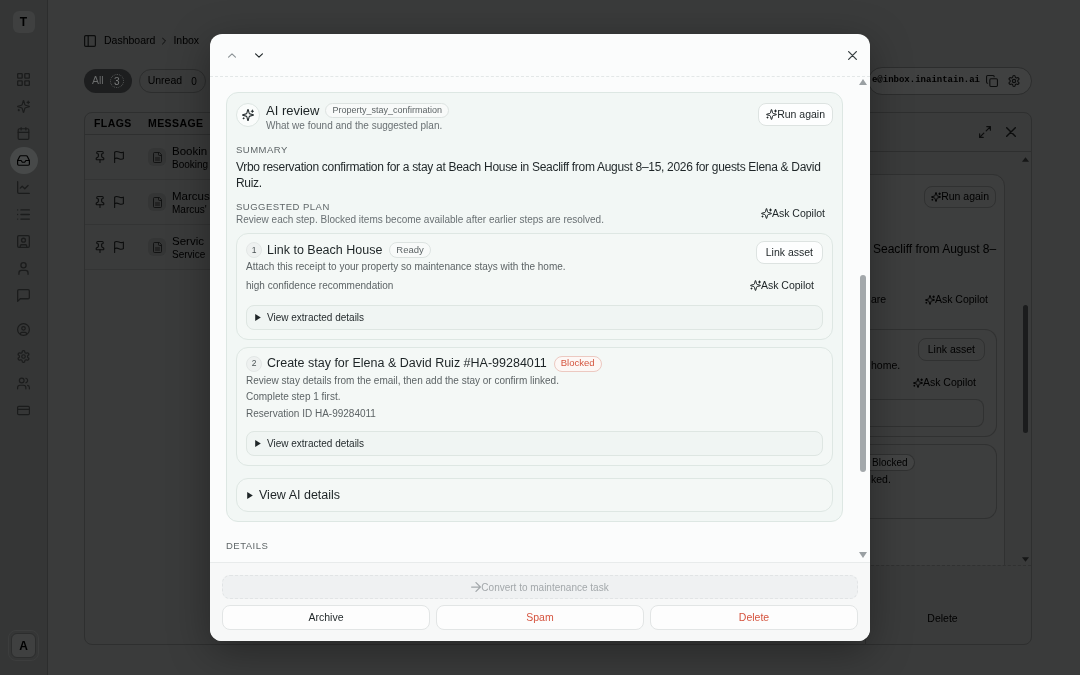  What do you see at coordinates (23, 79) in the screenshot?
I see `layout-grid-icon` at bounding box center [23, 79].